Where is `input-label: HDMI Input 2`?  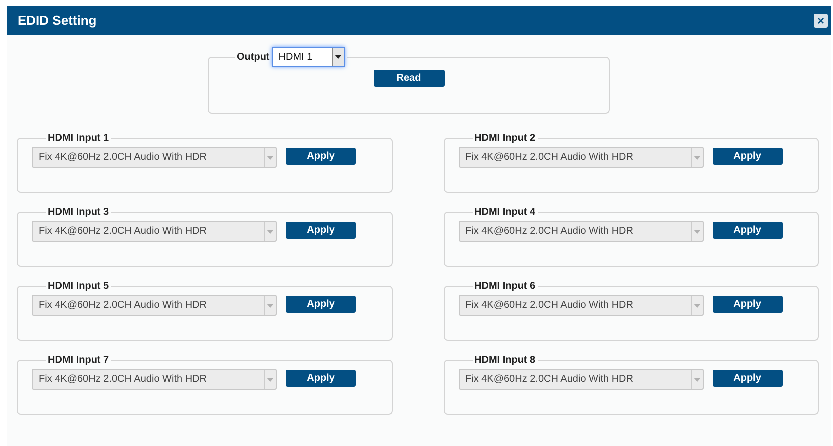 input-label: HDMI Input 2 is located at coordinates (505, 139).